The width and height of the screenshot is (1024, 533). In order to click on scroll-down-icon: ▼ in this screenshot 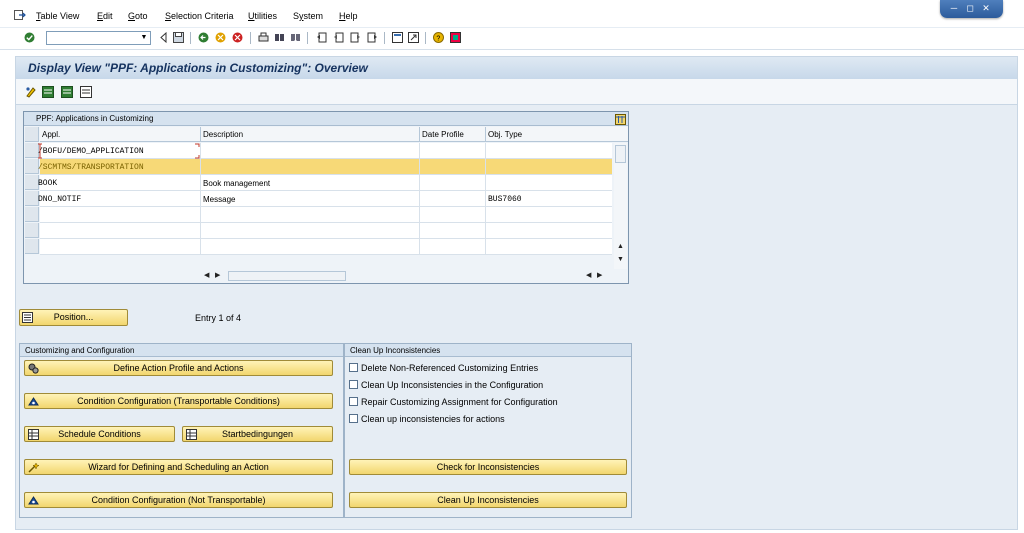, I will do `click(620, 259)`.